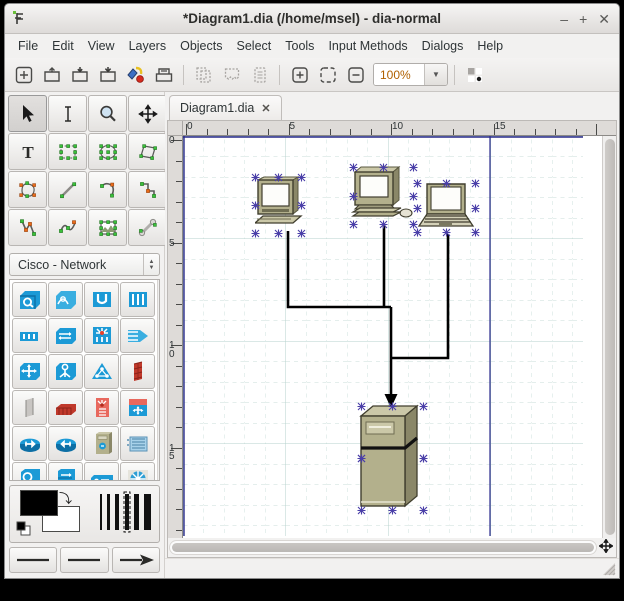 This screenshot has width=624, height=601. What do you see at coordinates (27, 189) in the screenshot?
I see `beziergon-icon` at bounding box center [27, 189].